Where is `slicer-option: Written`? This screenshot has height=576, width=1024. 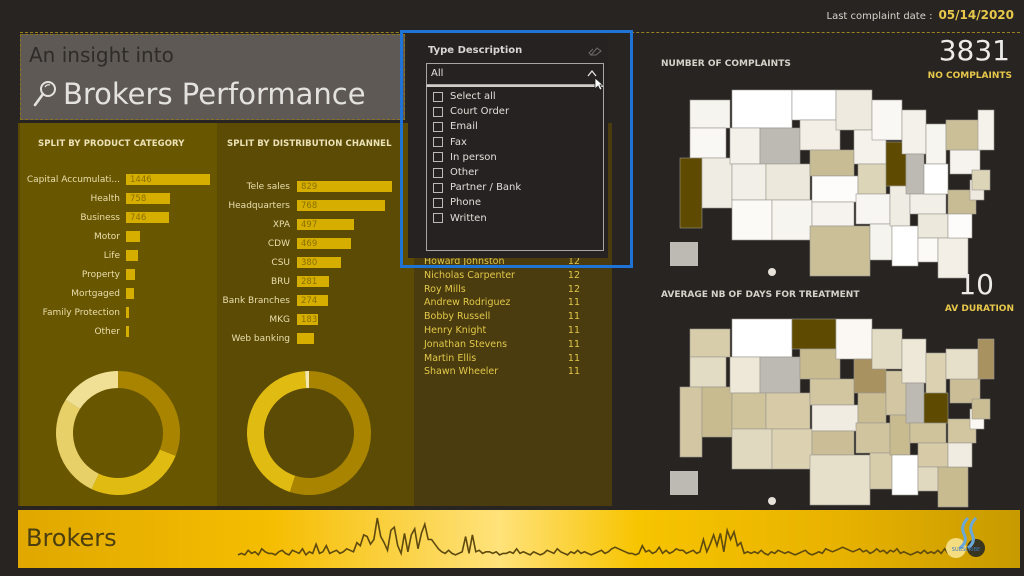 slicer-option: Written is located at coordinates (460, 218).